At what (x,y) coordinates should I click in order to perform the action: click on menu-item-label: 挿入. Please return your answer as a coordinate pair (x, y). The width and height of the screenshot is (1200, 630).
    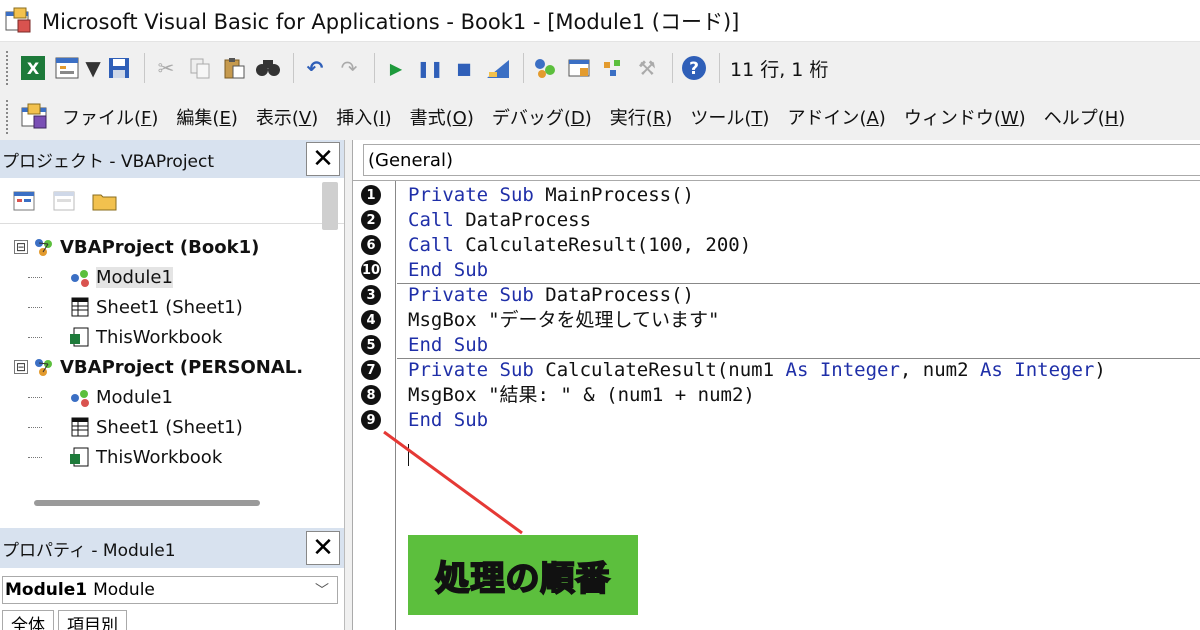
    Looking at the image, I should click on (354, 118).